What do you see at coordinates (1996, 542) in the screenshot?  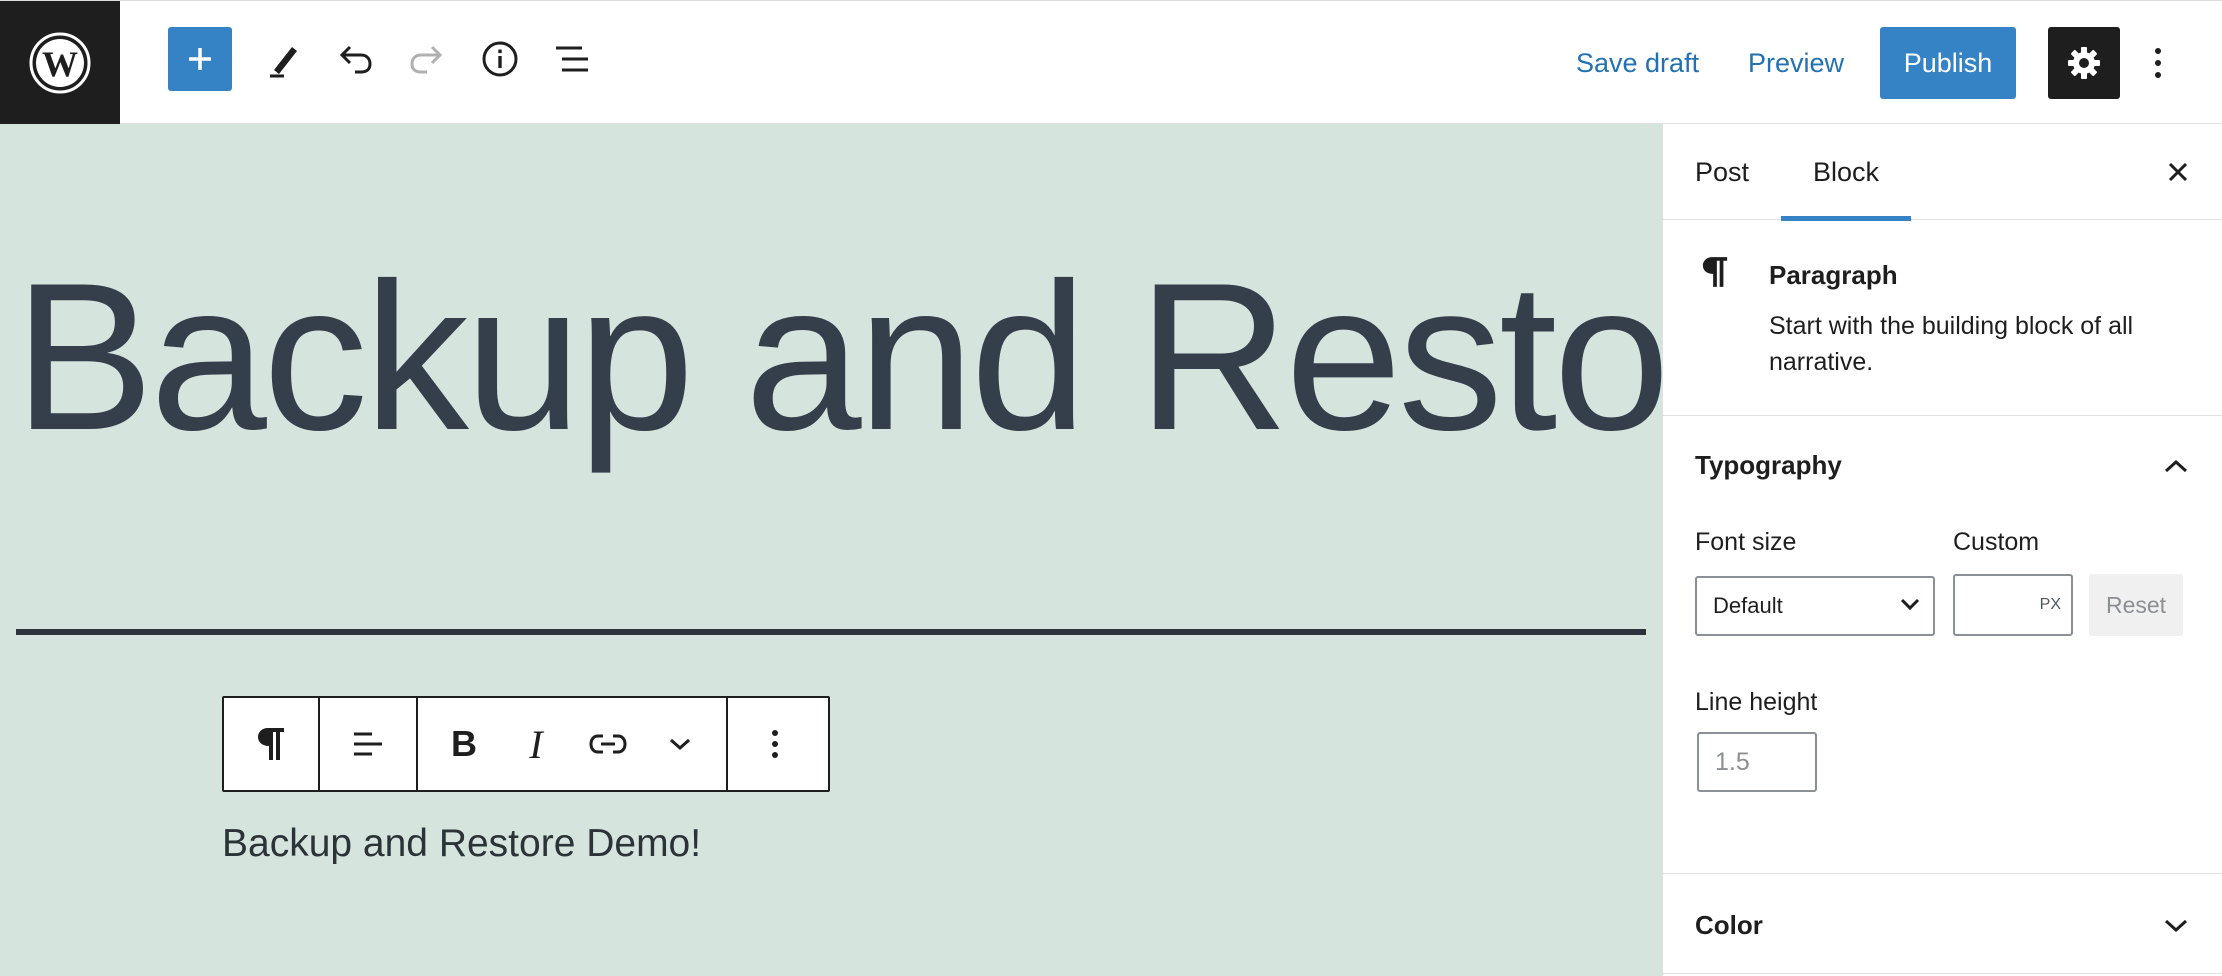 I see `custom-size-label: Custom` at bounding box center [1996, 542].